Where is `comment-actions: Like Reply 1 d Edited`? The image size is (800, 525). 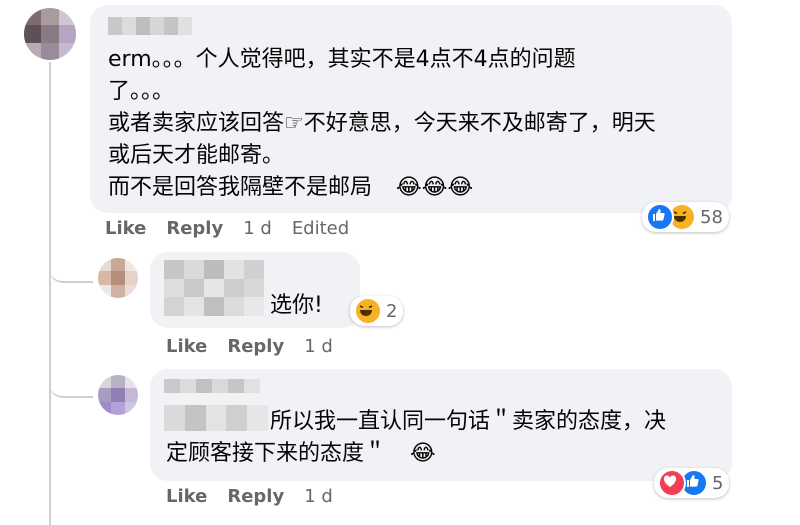
comment-actions: Like Reply 1 d Edited is located at coordinates (237, 228).